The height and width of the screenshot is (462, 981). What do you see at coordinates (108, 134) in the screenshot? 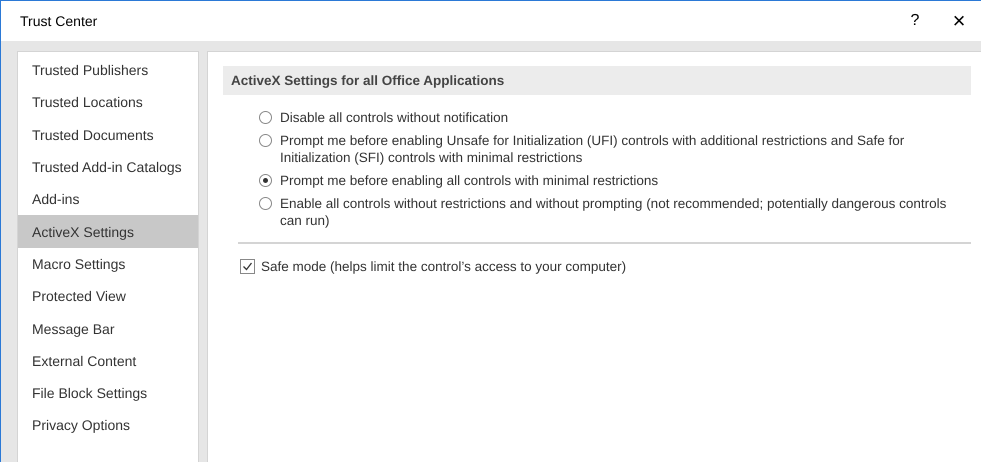
I see `sidebar-item: Trusted Documents` at bounding box center [108, 134].